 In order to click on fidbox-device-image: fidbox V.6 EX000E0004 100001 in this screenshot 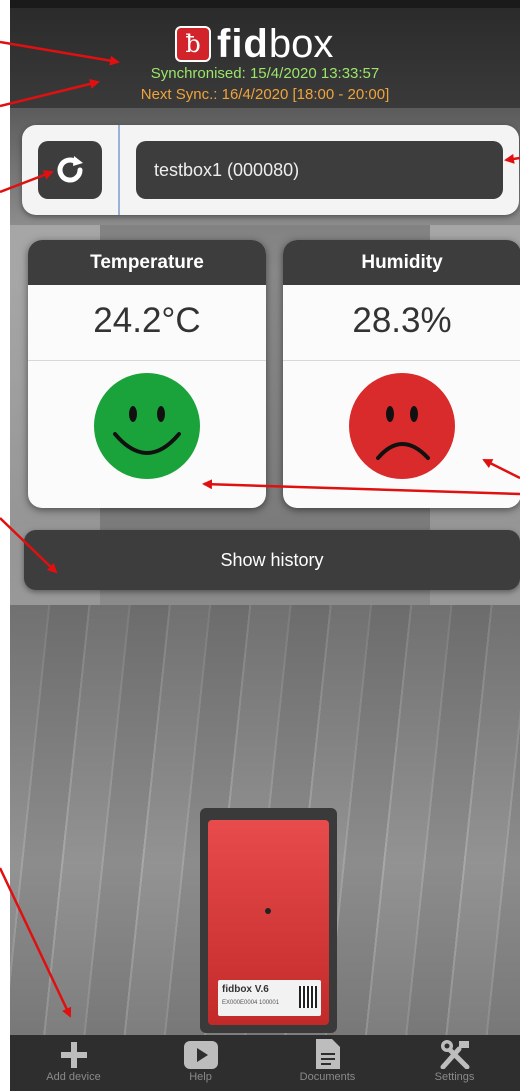, I will do `click(268, 920)`.